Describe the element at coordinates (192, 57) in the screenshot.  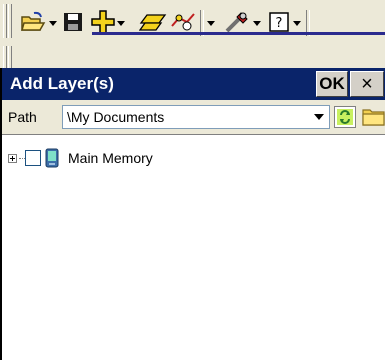
I see `secondary-toolbar` at that location.